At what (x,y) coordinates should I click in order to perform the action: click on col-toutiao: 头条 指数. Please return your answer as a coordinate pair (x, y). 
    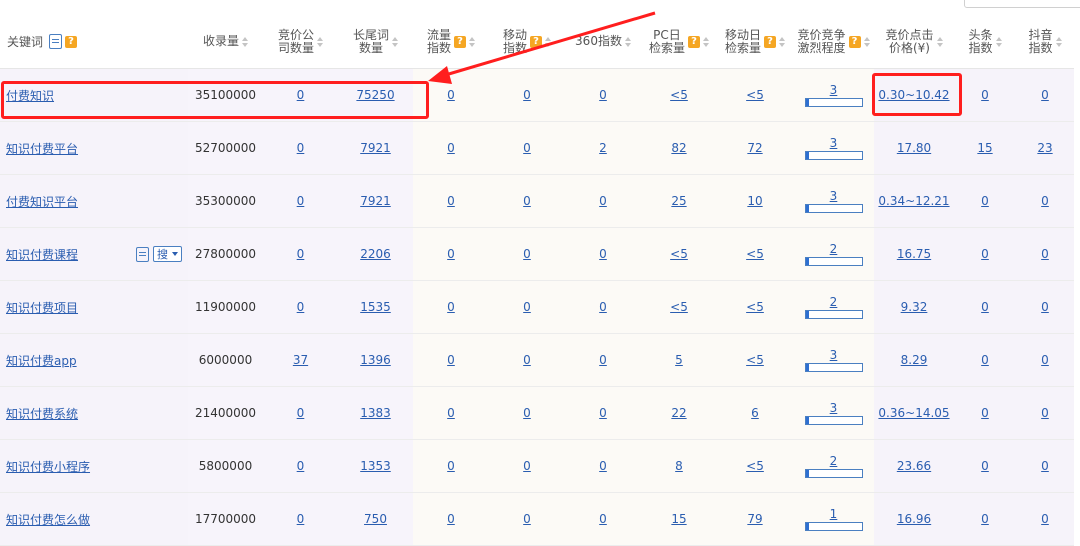
    Looking at the image, I should click on (985, 42).